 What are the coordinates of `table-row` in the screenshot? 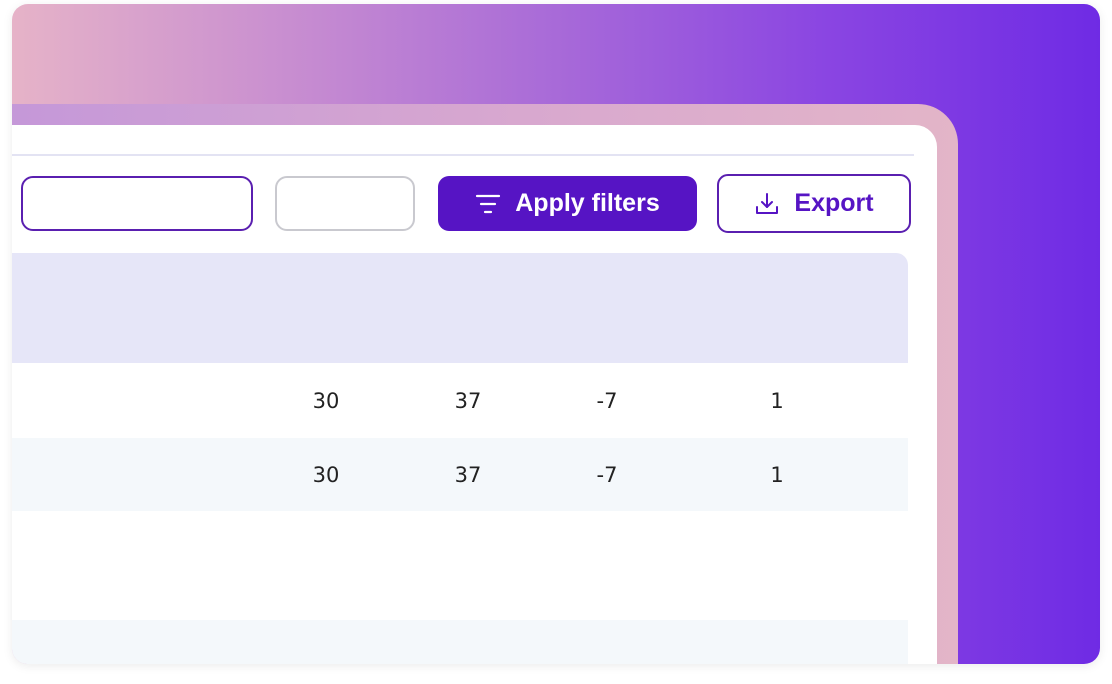 It's located at (460, 642).